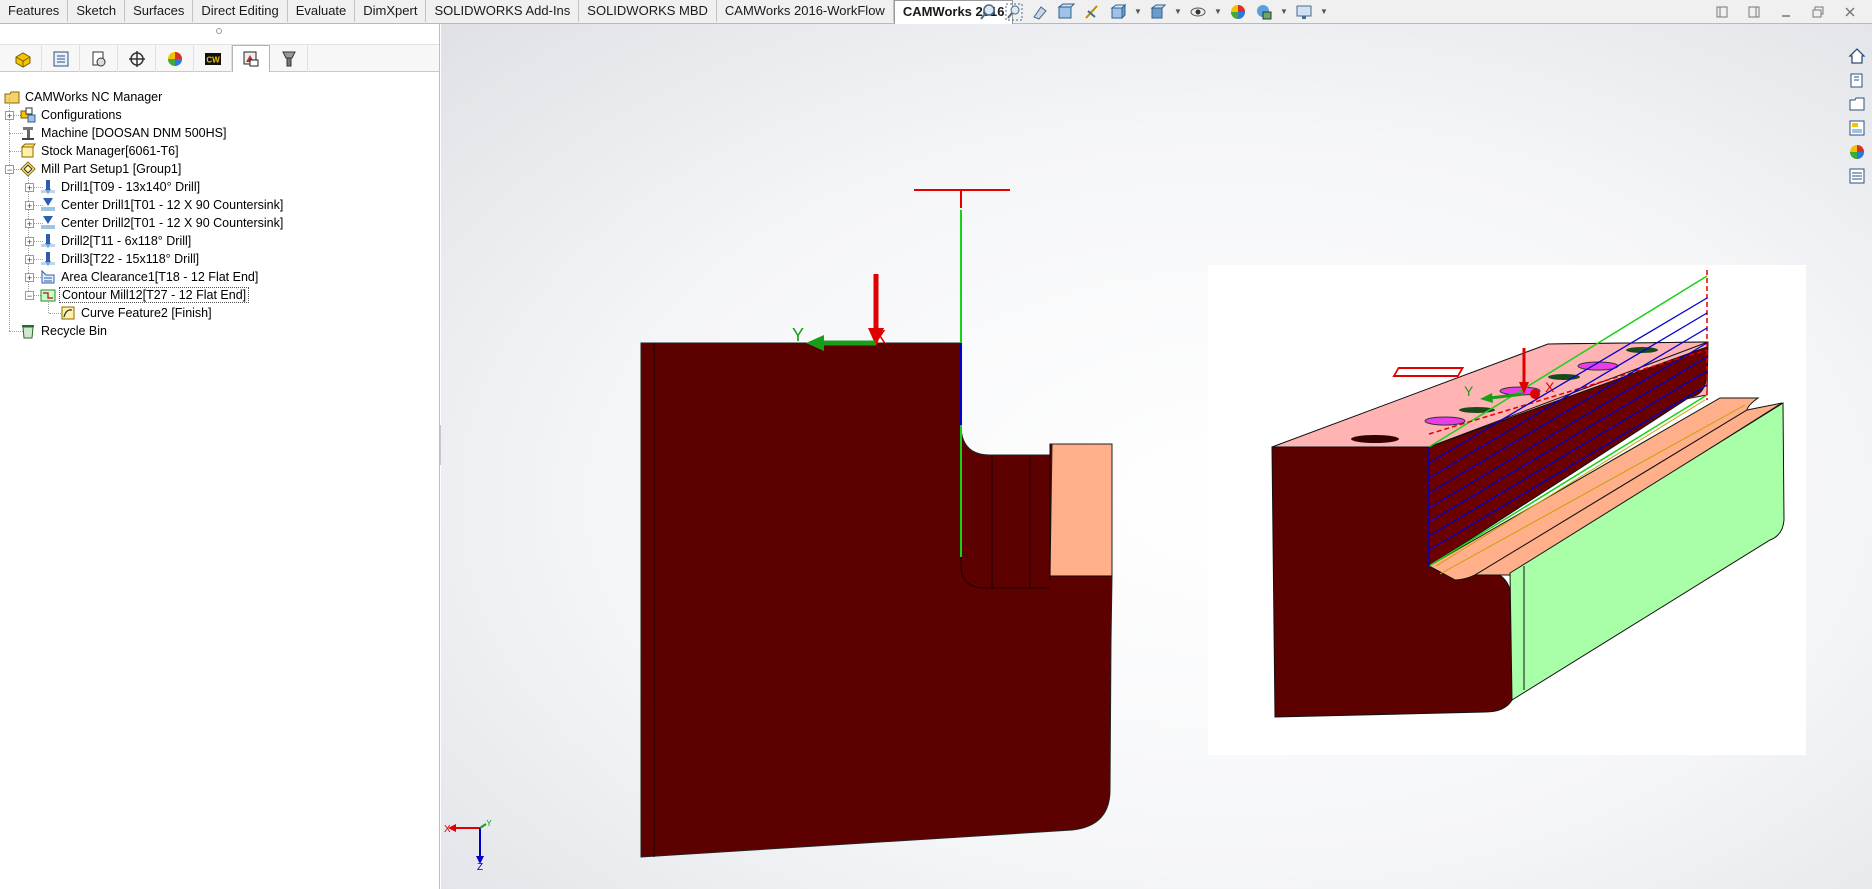 Image resolution: width=1872 pixels, height=889 pixels. I want to click on side-view-axis-indicator: Y X, so click(839, 312).